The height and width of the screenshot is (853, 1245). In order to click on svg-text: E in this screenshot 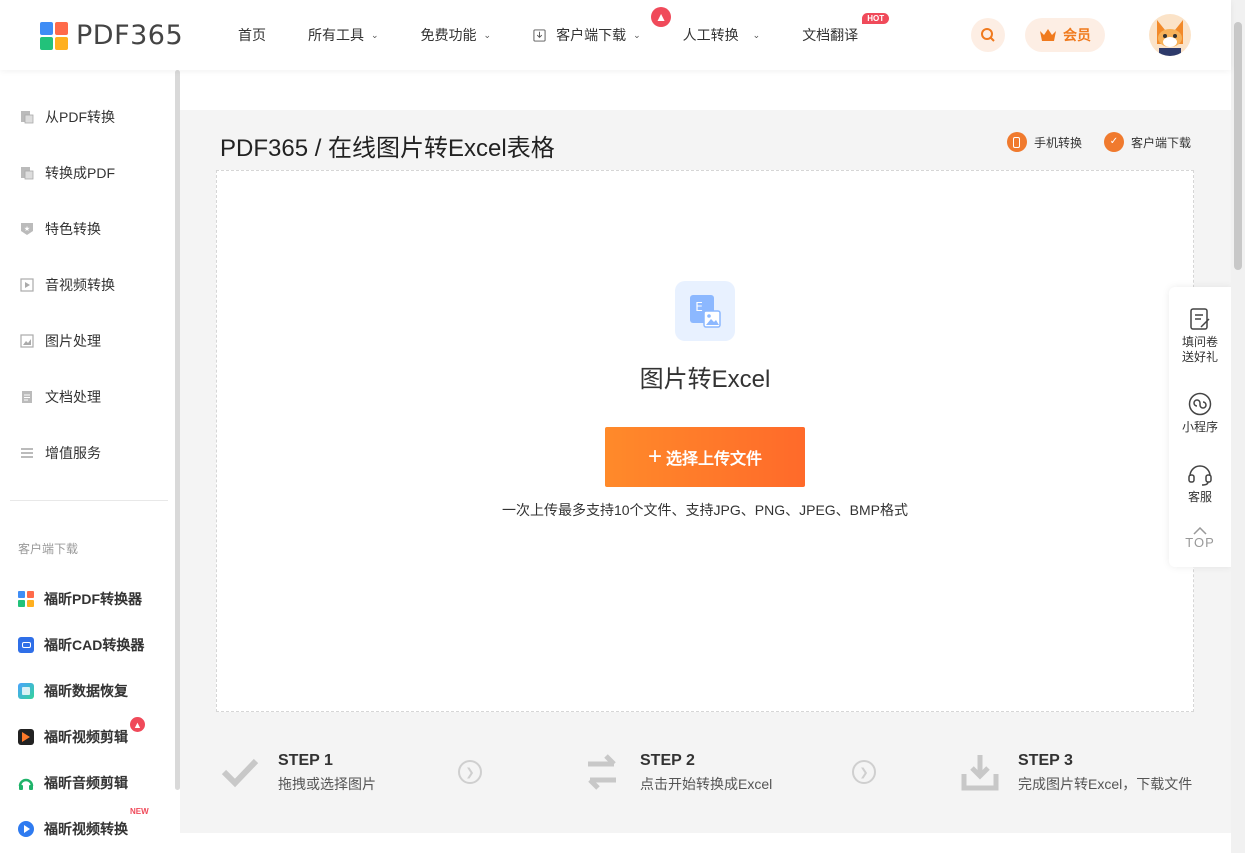, I will do `click(699, 307)`.